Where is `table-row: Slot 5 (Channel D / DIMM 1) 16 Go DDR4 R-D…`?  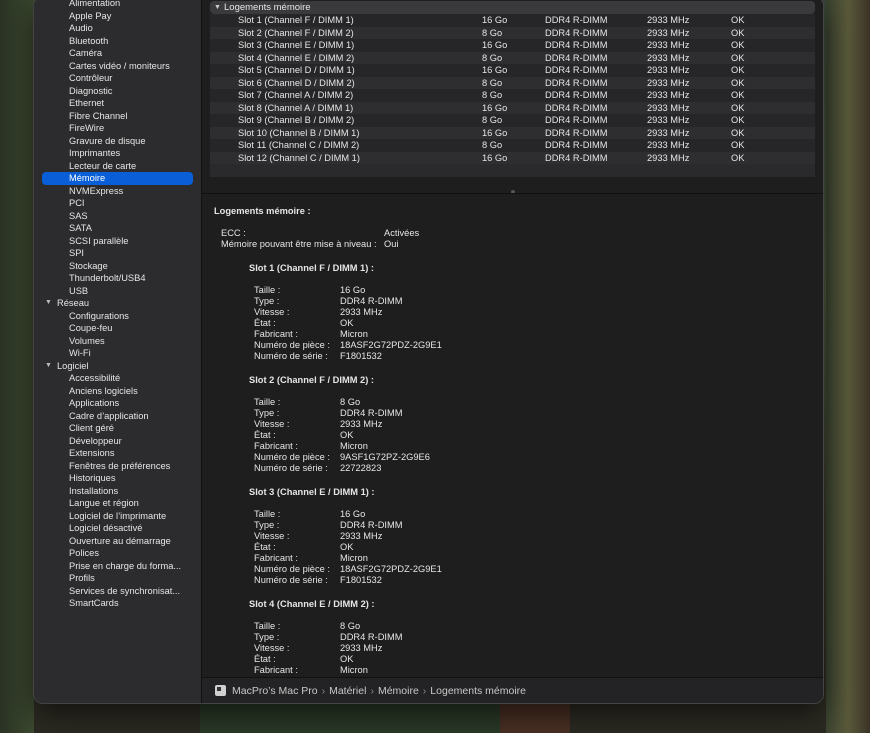
table-row: Slot 5 (Channel D / DIMM 1) 16 Go DDR4 R-D… is located at coordinates (512, 70).